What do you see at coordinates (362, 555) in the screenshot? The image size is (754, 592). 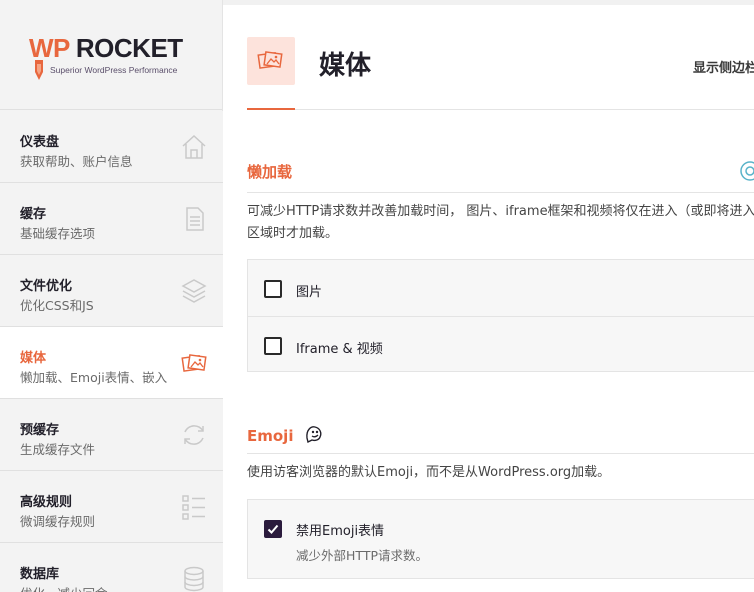 I see `option-description: 减少外部HTTP请求数。` at bounding box center [362, 555].